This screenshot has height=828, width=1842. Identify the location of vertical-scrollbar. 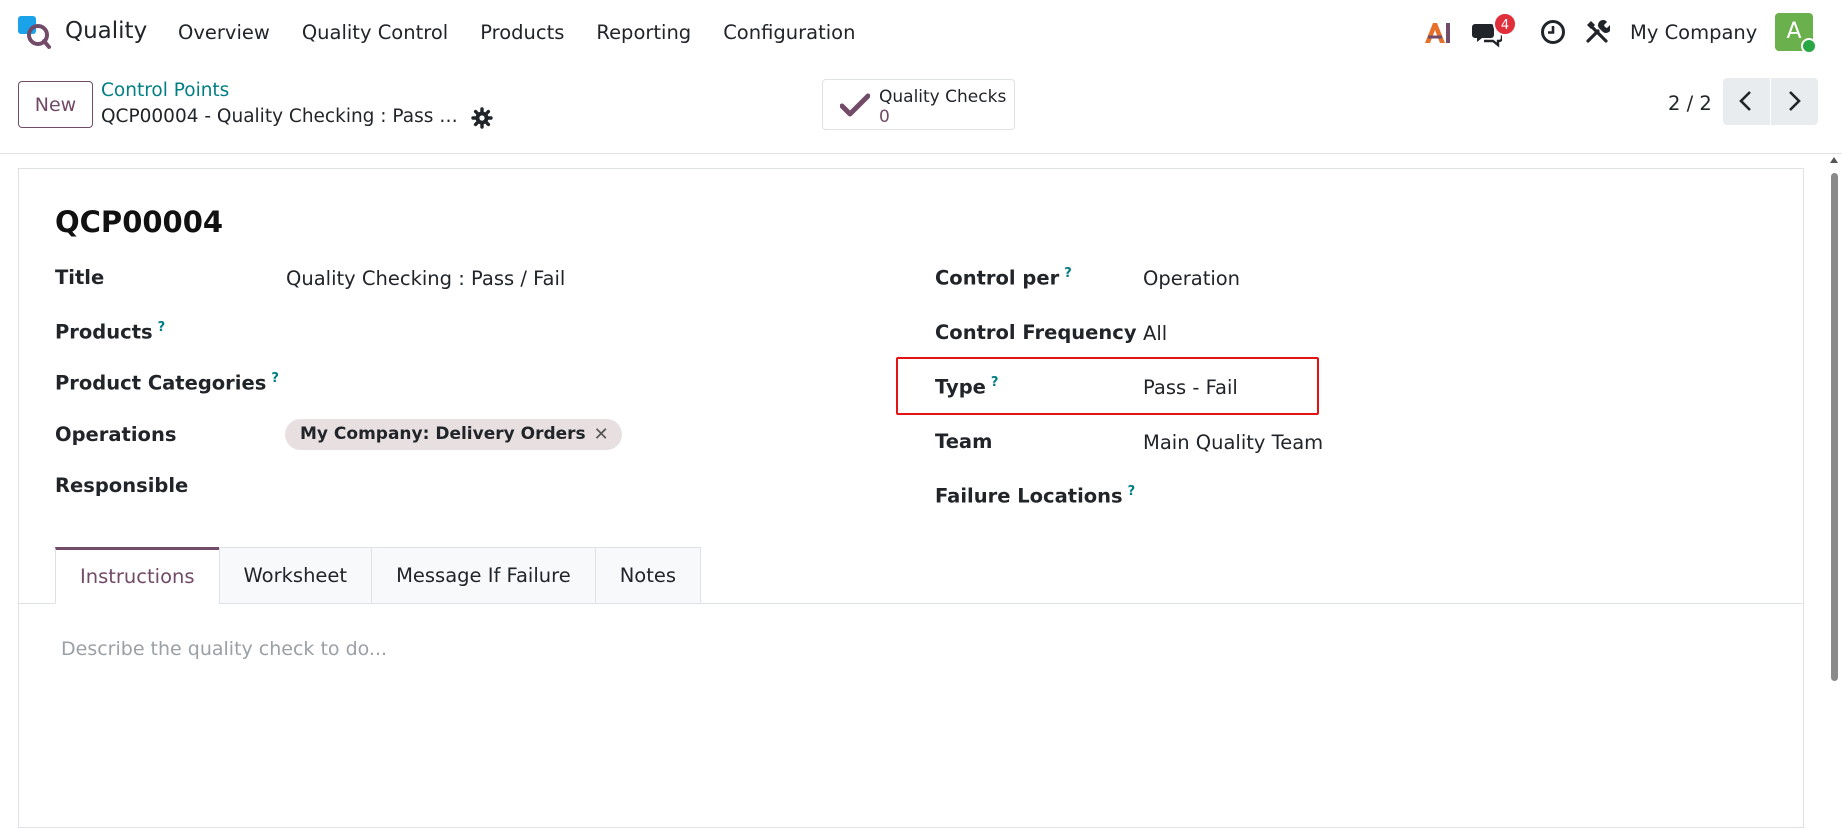
(1834, 479).